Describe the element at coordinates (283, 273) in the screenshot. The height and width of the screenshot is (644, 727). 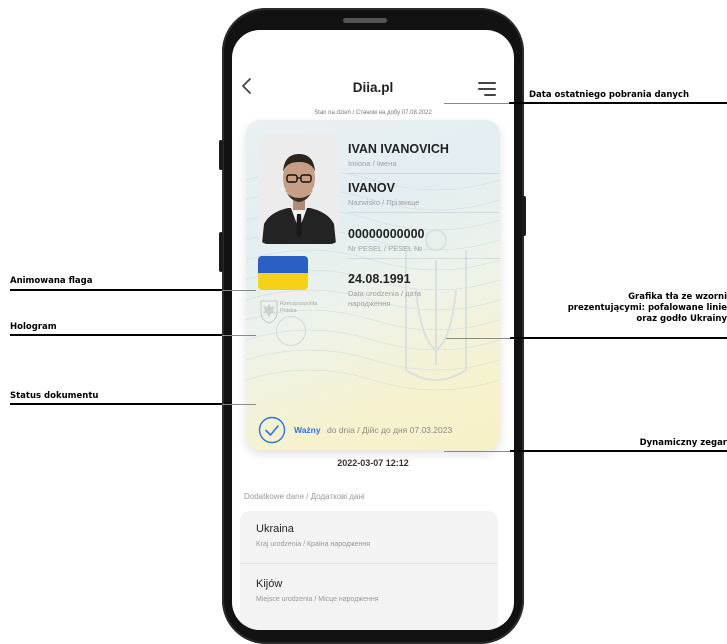
I see `animated-ukraine-flag` at that location.